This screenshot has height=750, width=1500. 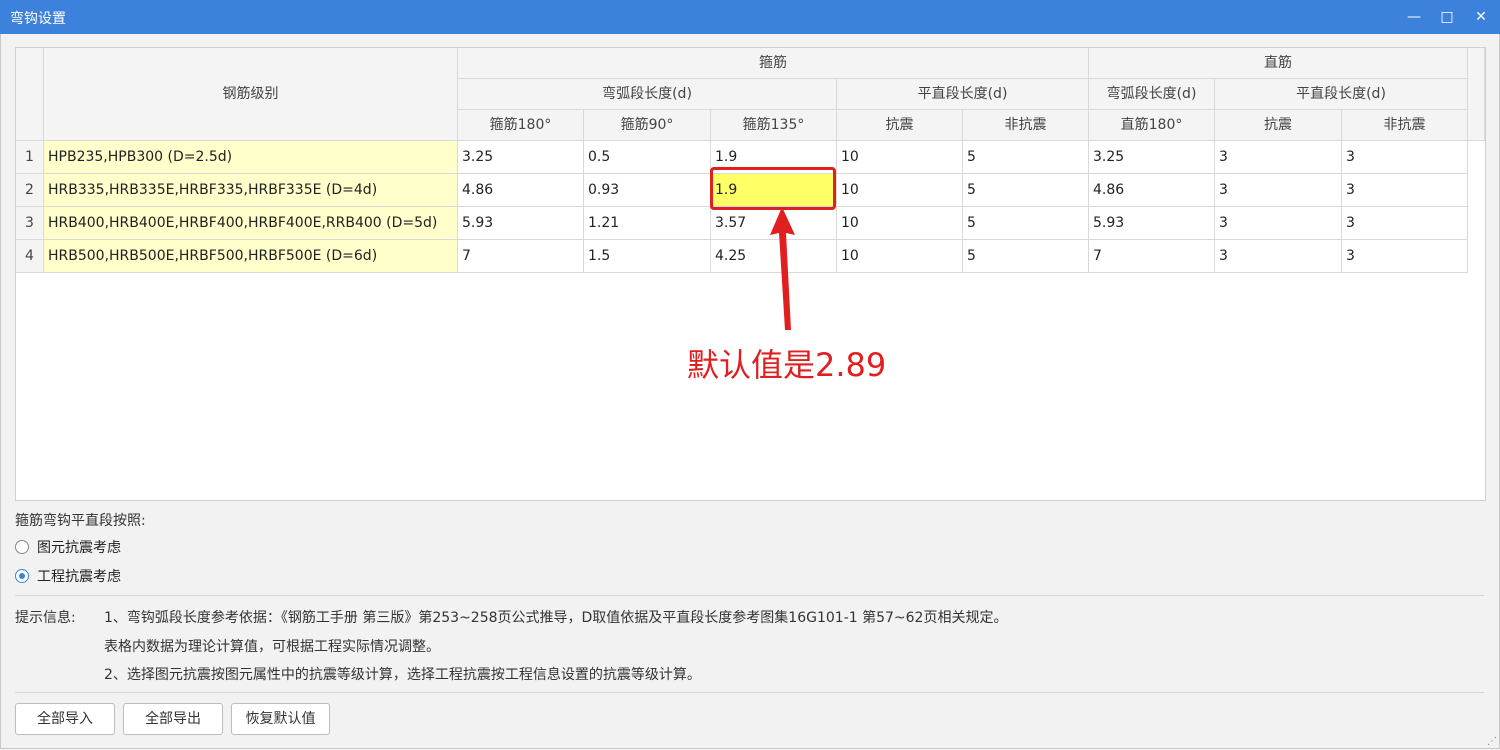 I want to click on restore-default-button: 恢复默认值, so click(x=280, y=719).